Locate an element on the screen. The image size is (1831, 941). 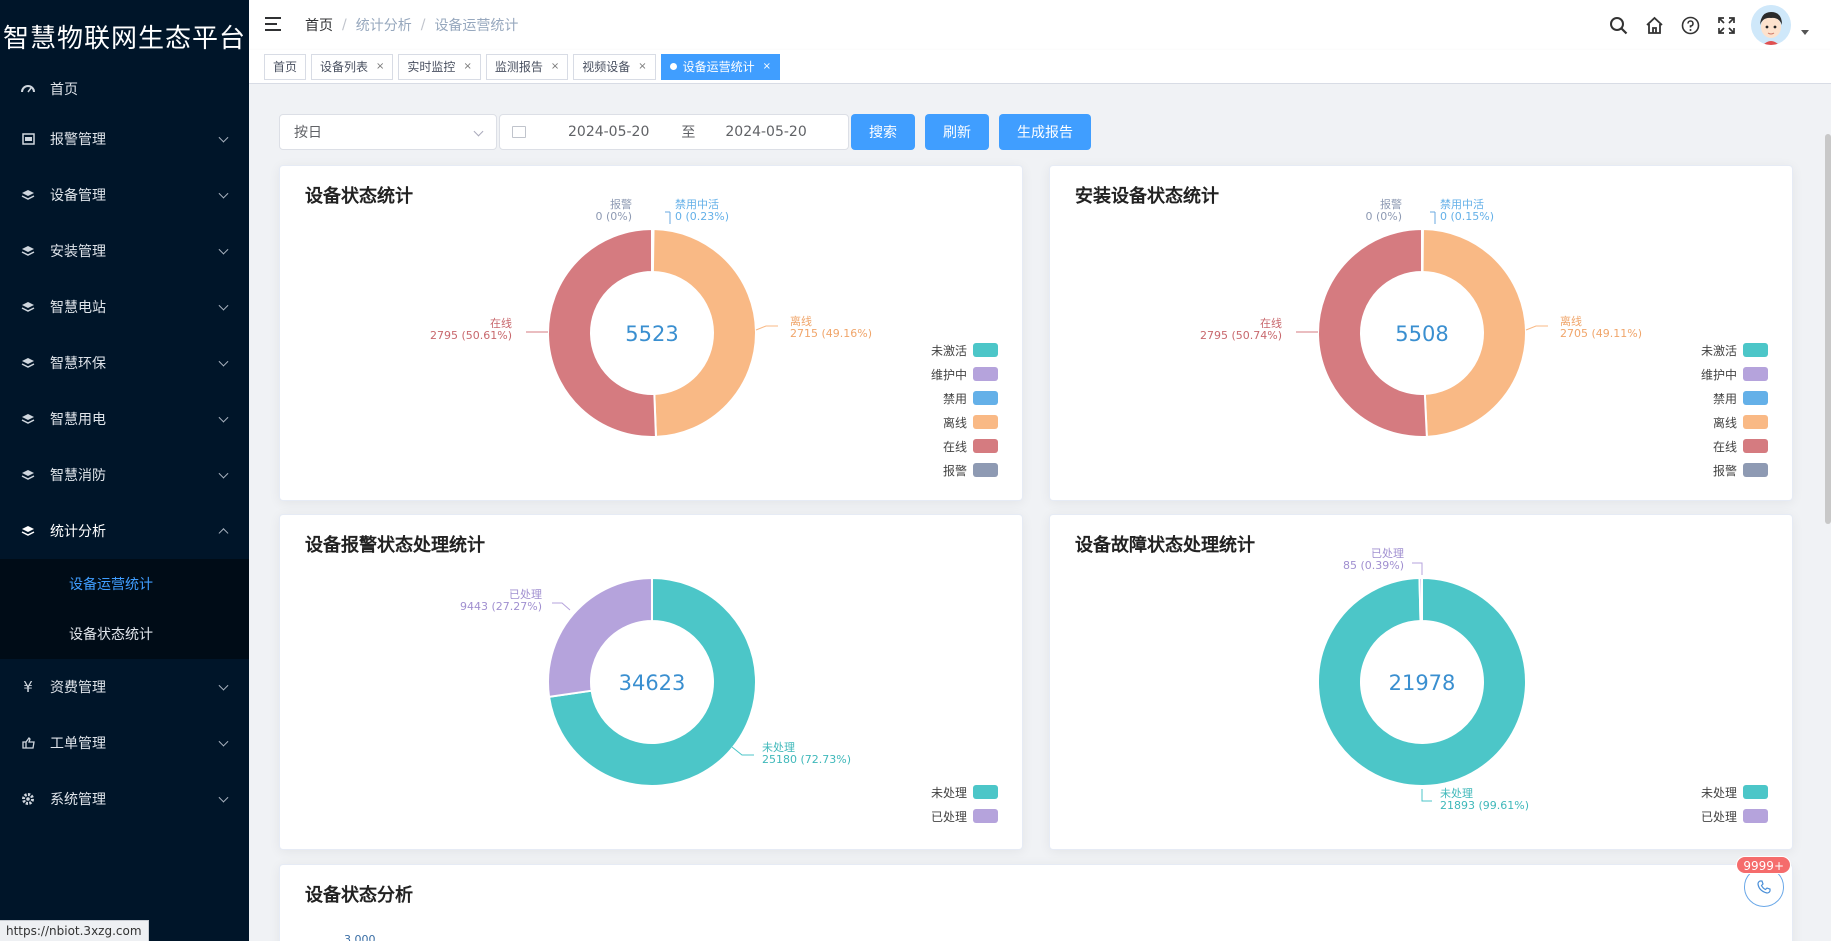
legend-label: 维护中 is located at coordinates (948, 374).